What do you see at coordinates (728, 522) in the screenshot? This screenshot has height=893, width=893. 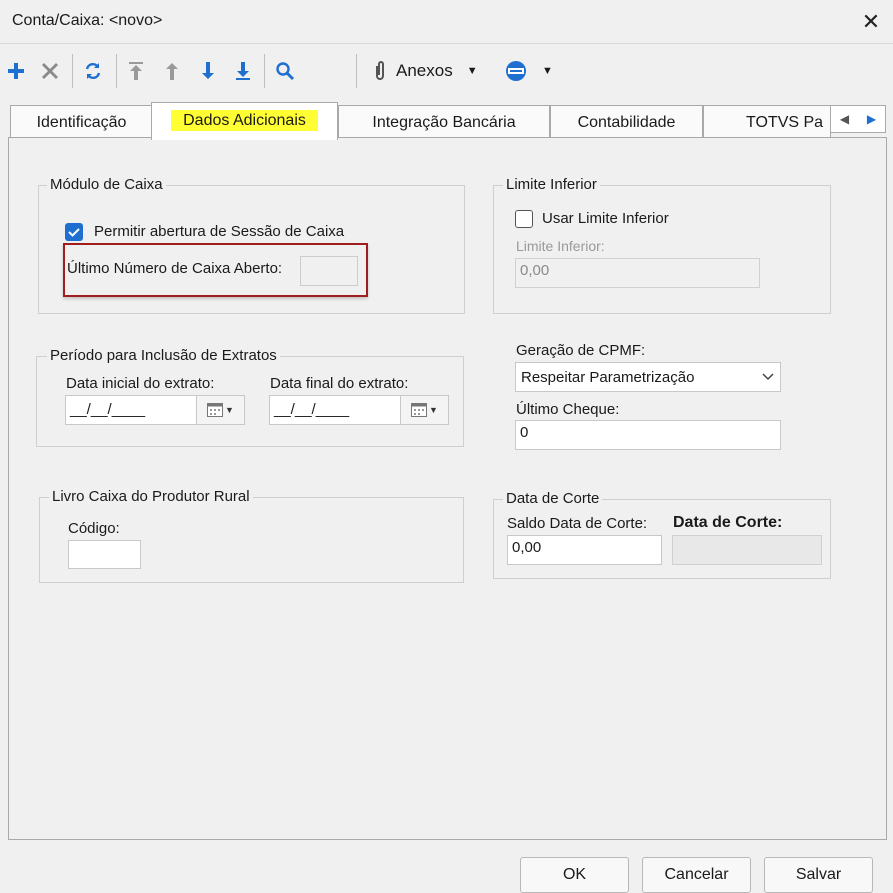 I see `data-corte-label: Data de Corte:` at bounding box center [728, 522].